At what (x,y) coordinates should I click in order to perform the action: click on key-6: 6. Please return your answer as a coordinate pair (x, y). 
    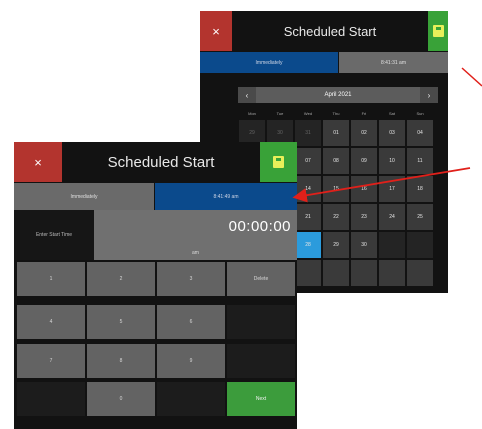
    Looking at the image, I should click on (191, 322).